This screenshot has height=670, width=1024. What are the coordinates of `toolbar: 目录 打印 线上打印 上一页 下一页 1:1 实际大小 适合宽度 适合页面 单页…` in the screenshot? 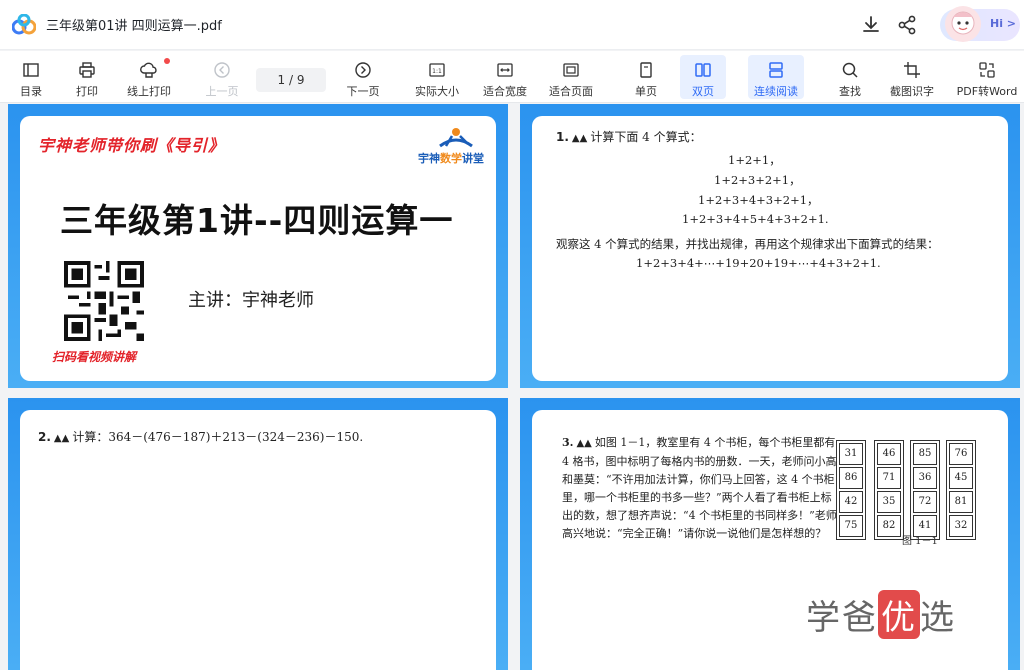 It's located at (512, 77).